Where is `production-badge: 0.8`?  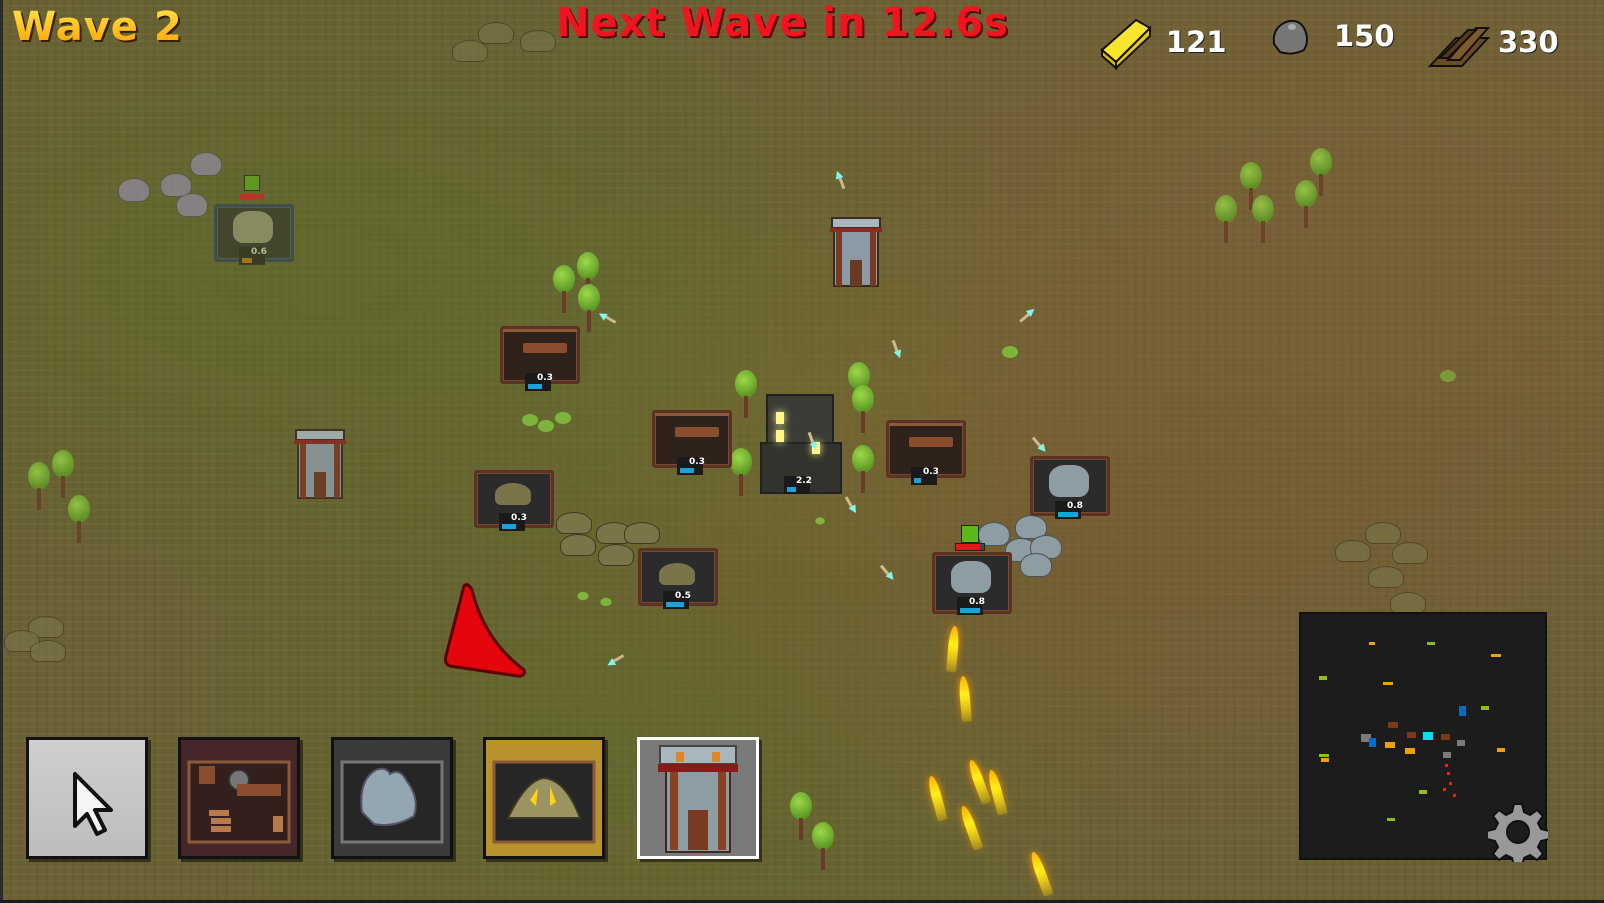
production-badge: 0.8 is located at coordinates (971, 606).